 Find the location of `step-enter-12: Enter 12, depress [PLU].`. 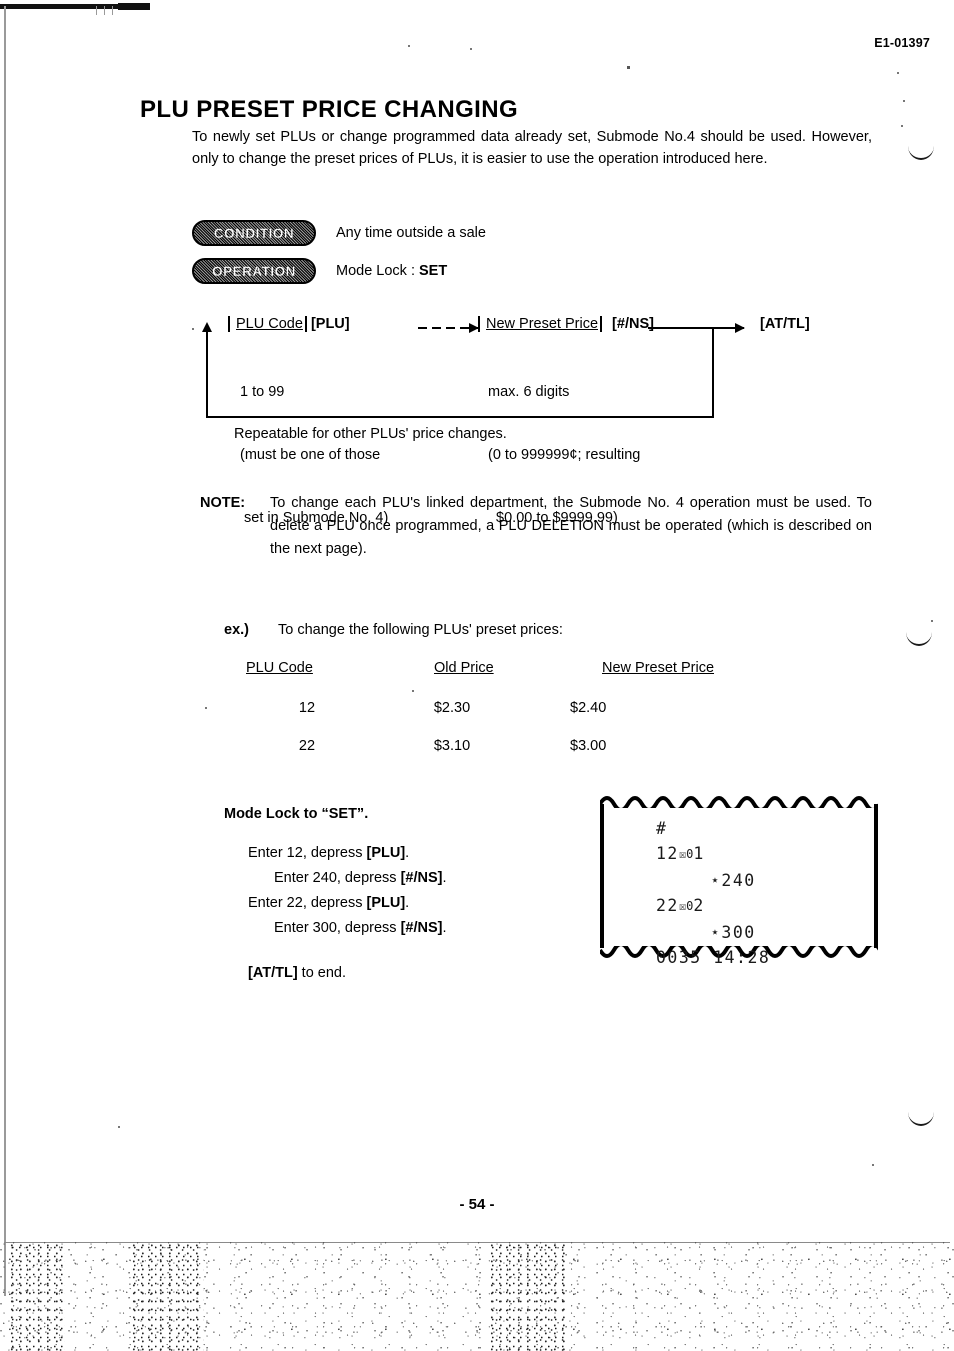

step-enter-12: Enter 12, depress [PLU]. is located at coordinates (347, 853).